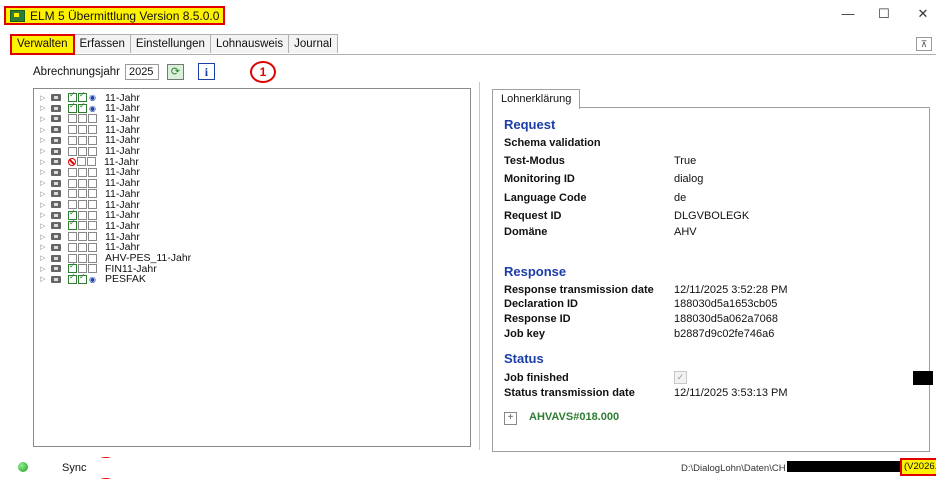 This screenshot has width=936, height=479. What do you see at coordinates (473, 54) in the screenshot?
I see `tab-divider` at bounding box center [473, 54].